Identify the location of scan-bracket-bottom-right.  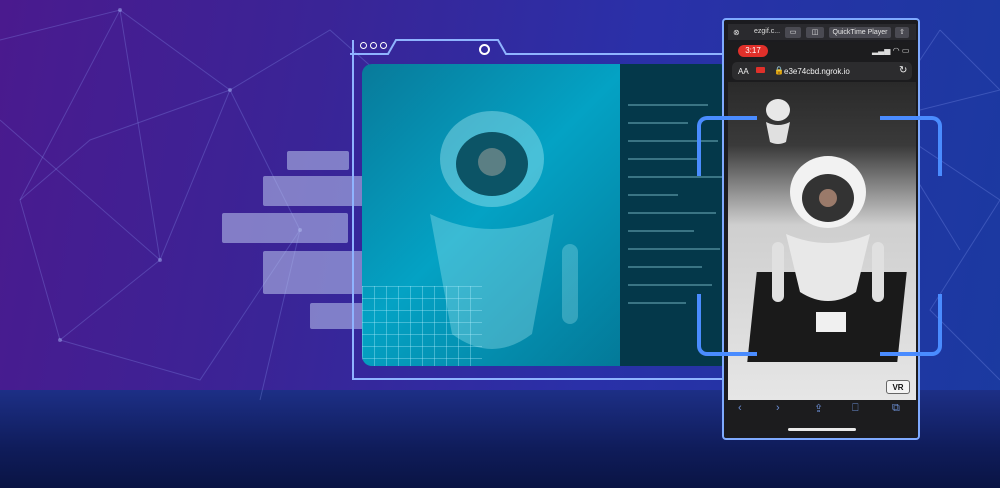
(911, 325).